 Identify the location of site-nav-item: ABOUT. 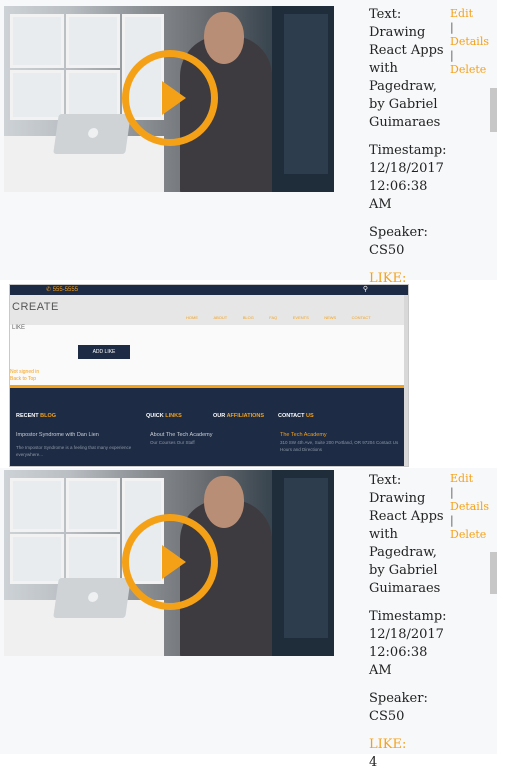
(220, 317).